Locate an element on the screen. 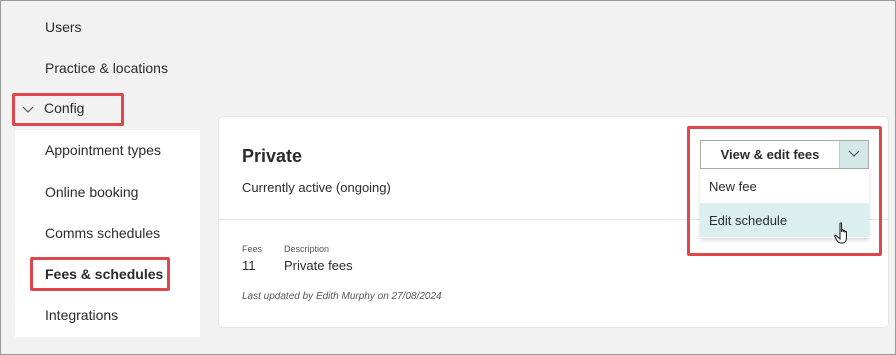  fees-value: 11 is located at coordinates (249, 265).